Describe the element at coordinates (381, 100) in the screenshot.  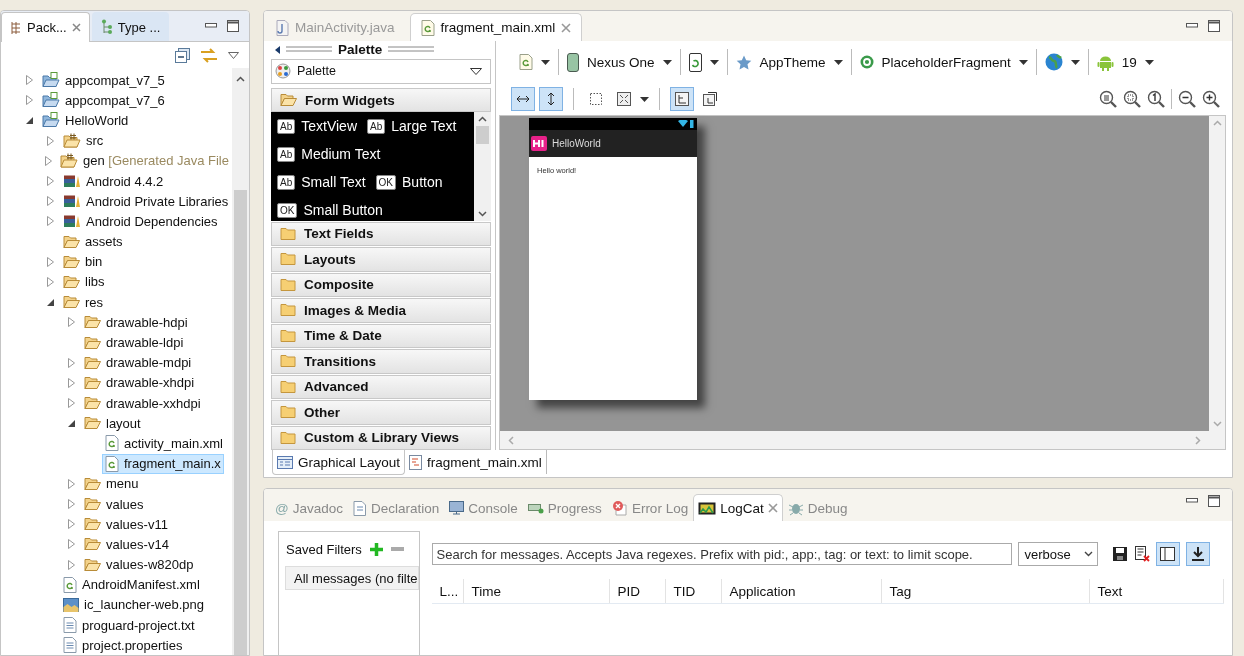
I see `palette-category: Form Widgets` at that location.